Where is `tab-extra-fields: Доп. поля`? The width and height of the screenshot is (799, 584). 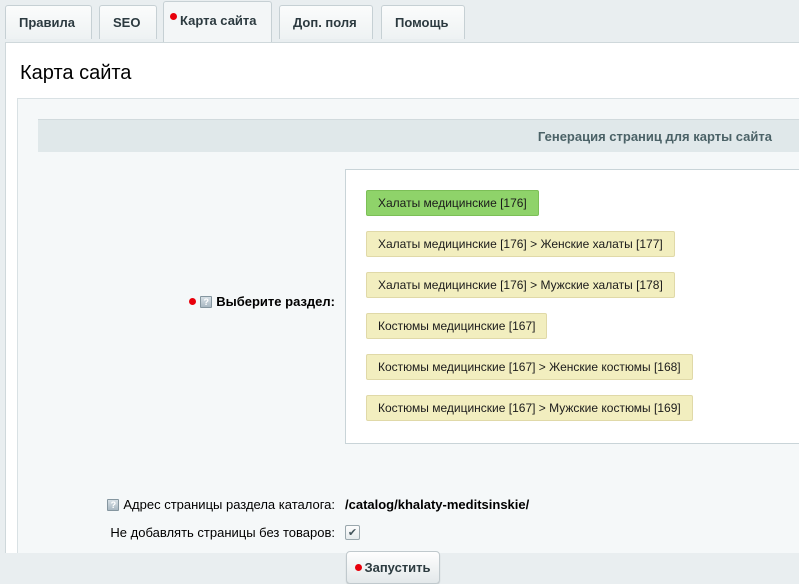
tab-extra-fields: Доп. поля is located at coordinates (326, 22).